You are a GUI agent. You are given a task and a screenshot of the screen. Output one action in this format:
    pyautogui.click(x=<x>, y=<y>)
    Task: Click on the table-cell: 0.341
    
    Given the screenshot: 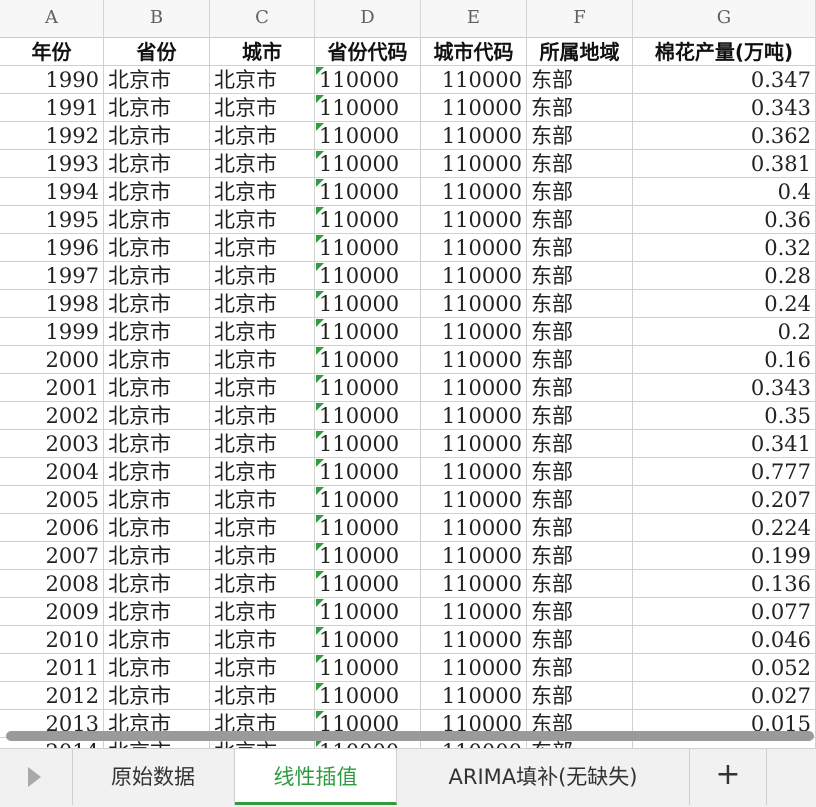 What is the action you would take?
    pyautogui.click(x=724, y=443)
    